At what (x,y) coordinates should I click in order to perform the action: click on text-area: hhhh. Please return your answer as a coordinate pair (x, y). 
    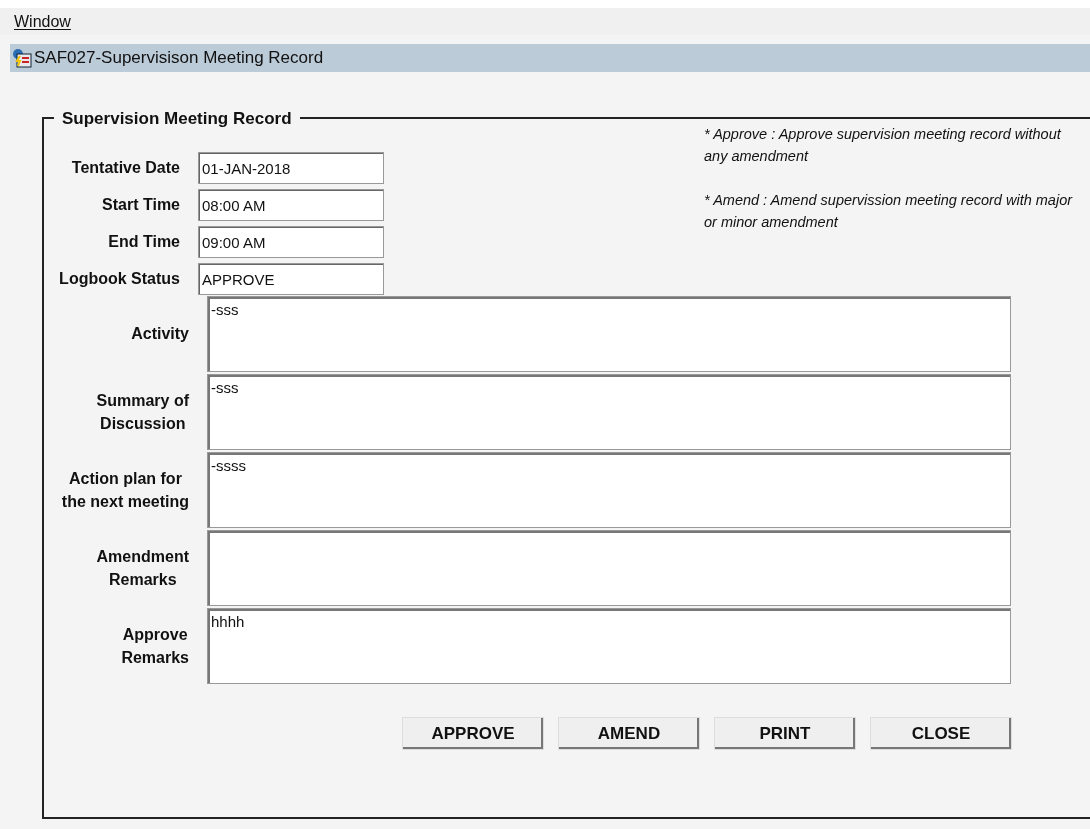
    Looking at the image, I should click on (609, 646).